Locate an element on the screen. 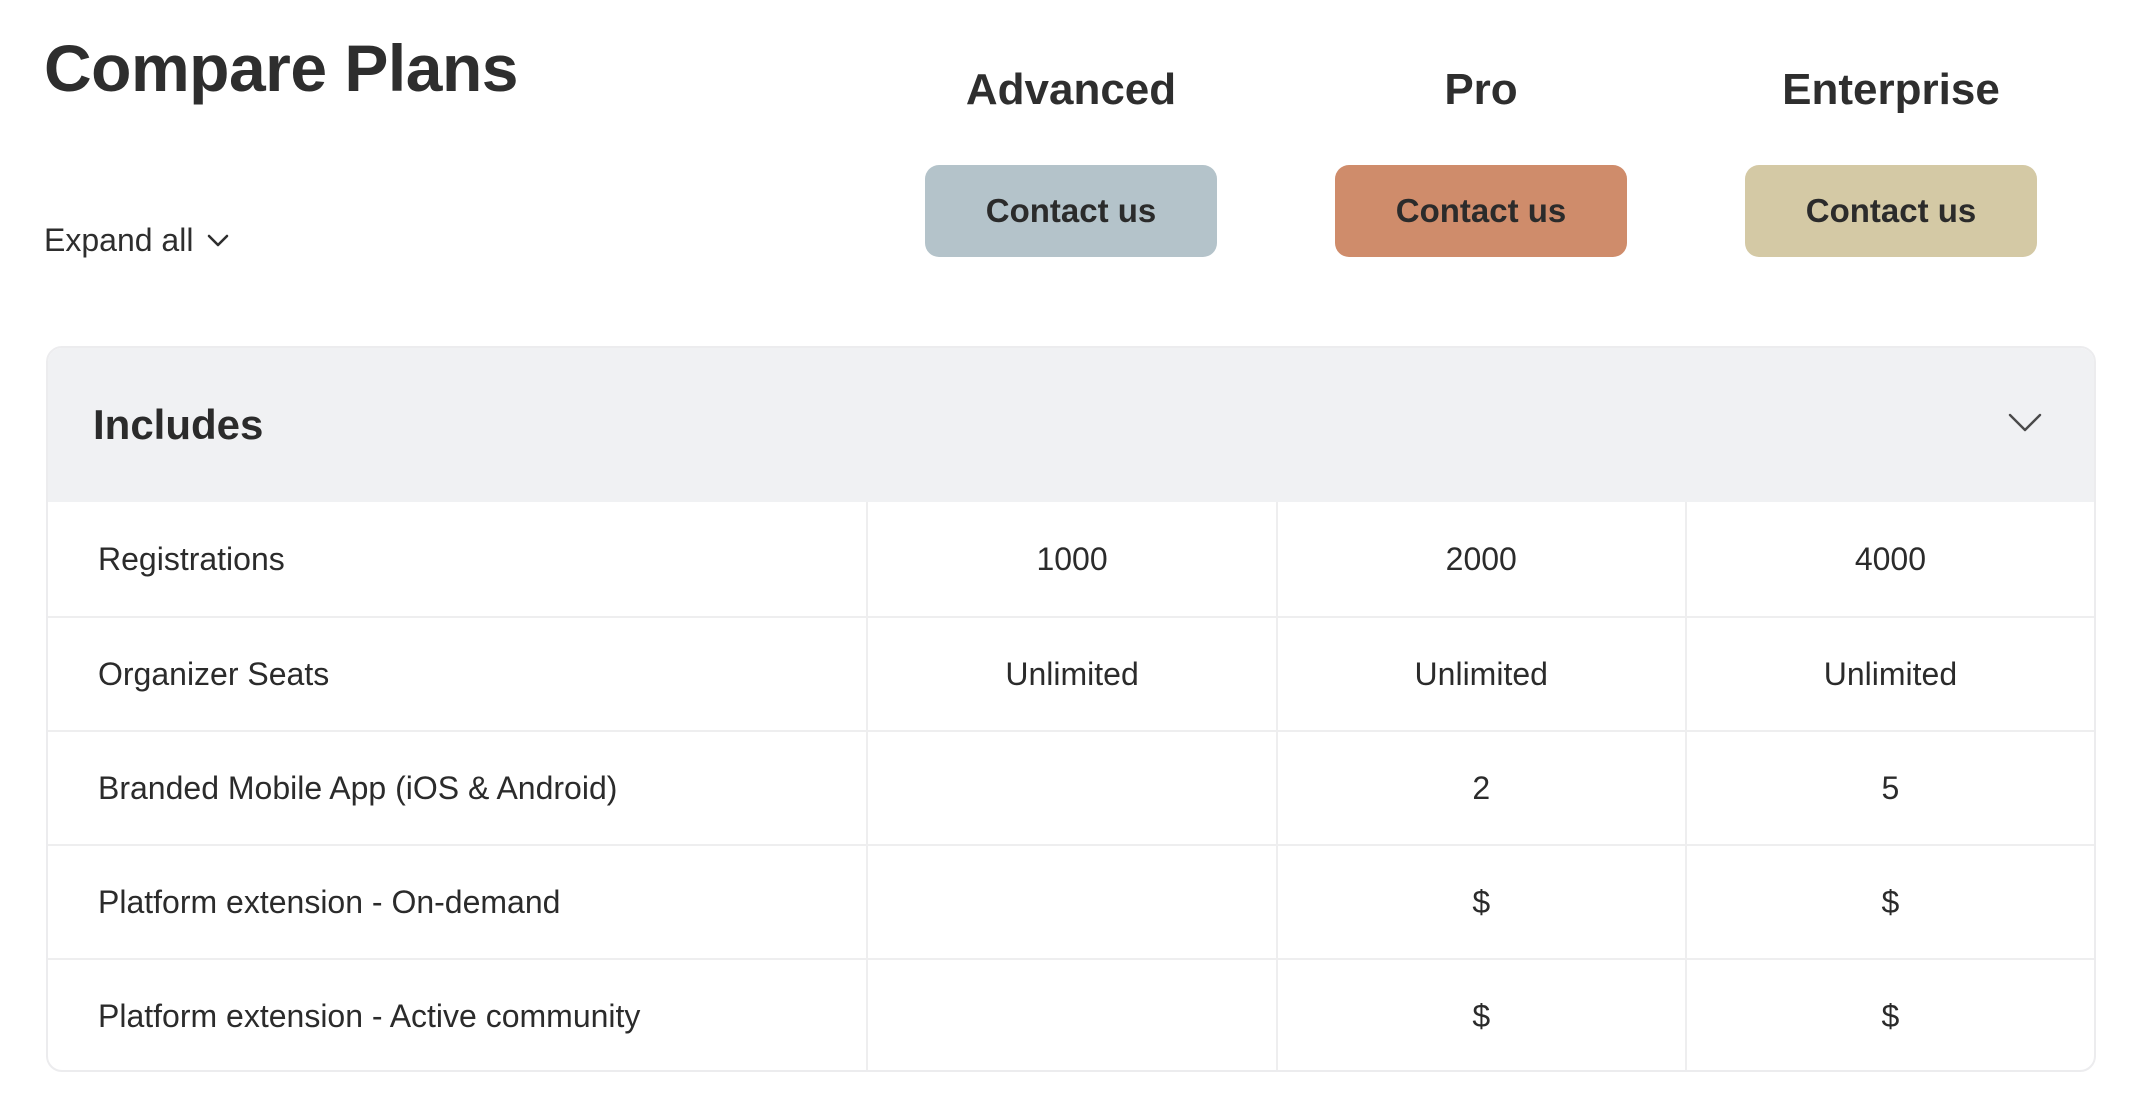  plan-column-advanced: Advanced Contact us is located at coordinates (1071, 158).